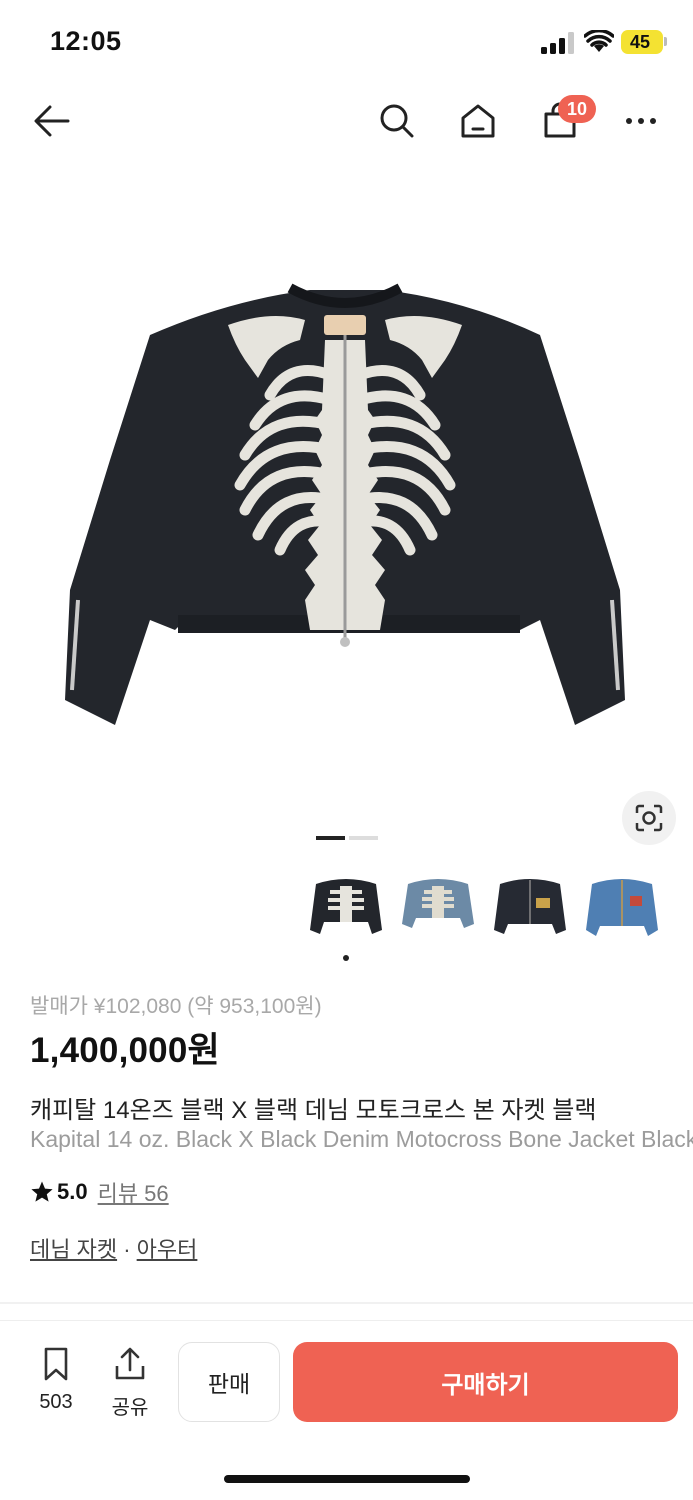 This screenshot has width=693, height=1500. What do you see at coordinates (72, 1191) in the screenshot?
I see `rating-value: 5.0` at bounding box center [72, 1191].